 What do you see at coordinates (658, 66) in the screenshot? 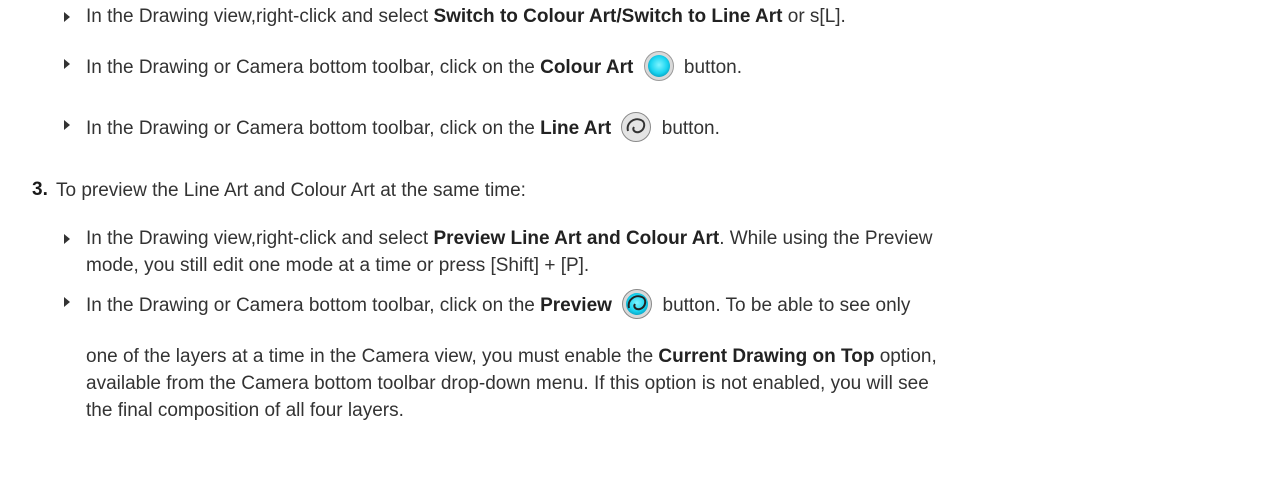
I see `colour-art-icon` at bounding box center [658, 66].